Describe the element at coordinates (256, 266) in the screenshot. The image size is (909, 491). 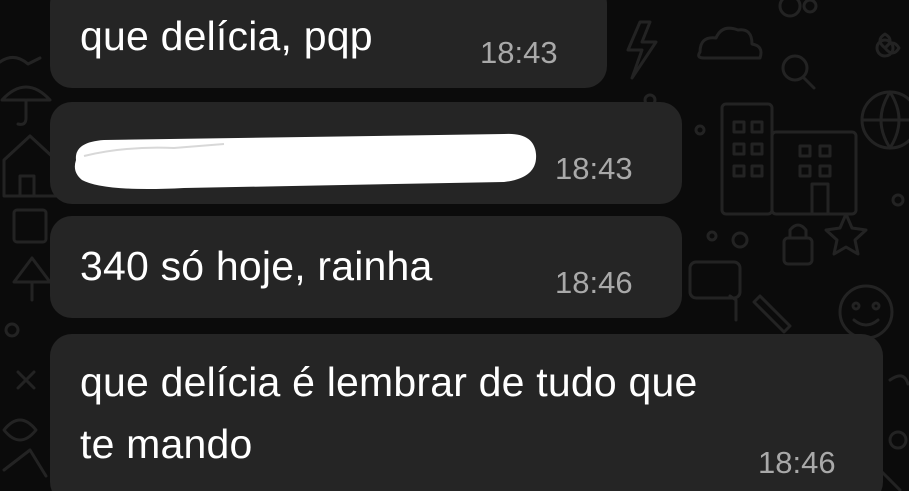
I see `message-text: 340 só hoje, rainha` at that location.